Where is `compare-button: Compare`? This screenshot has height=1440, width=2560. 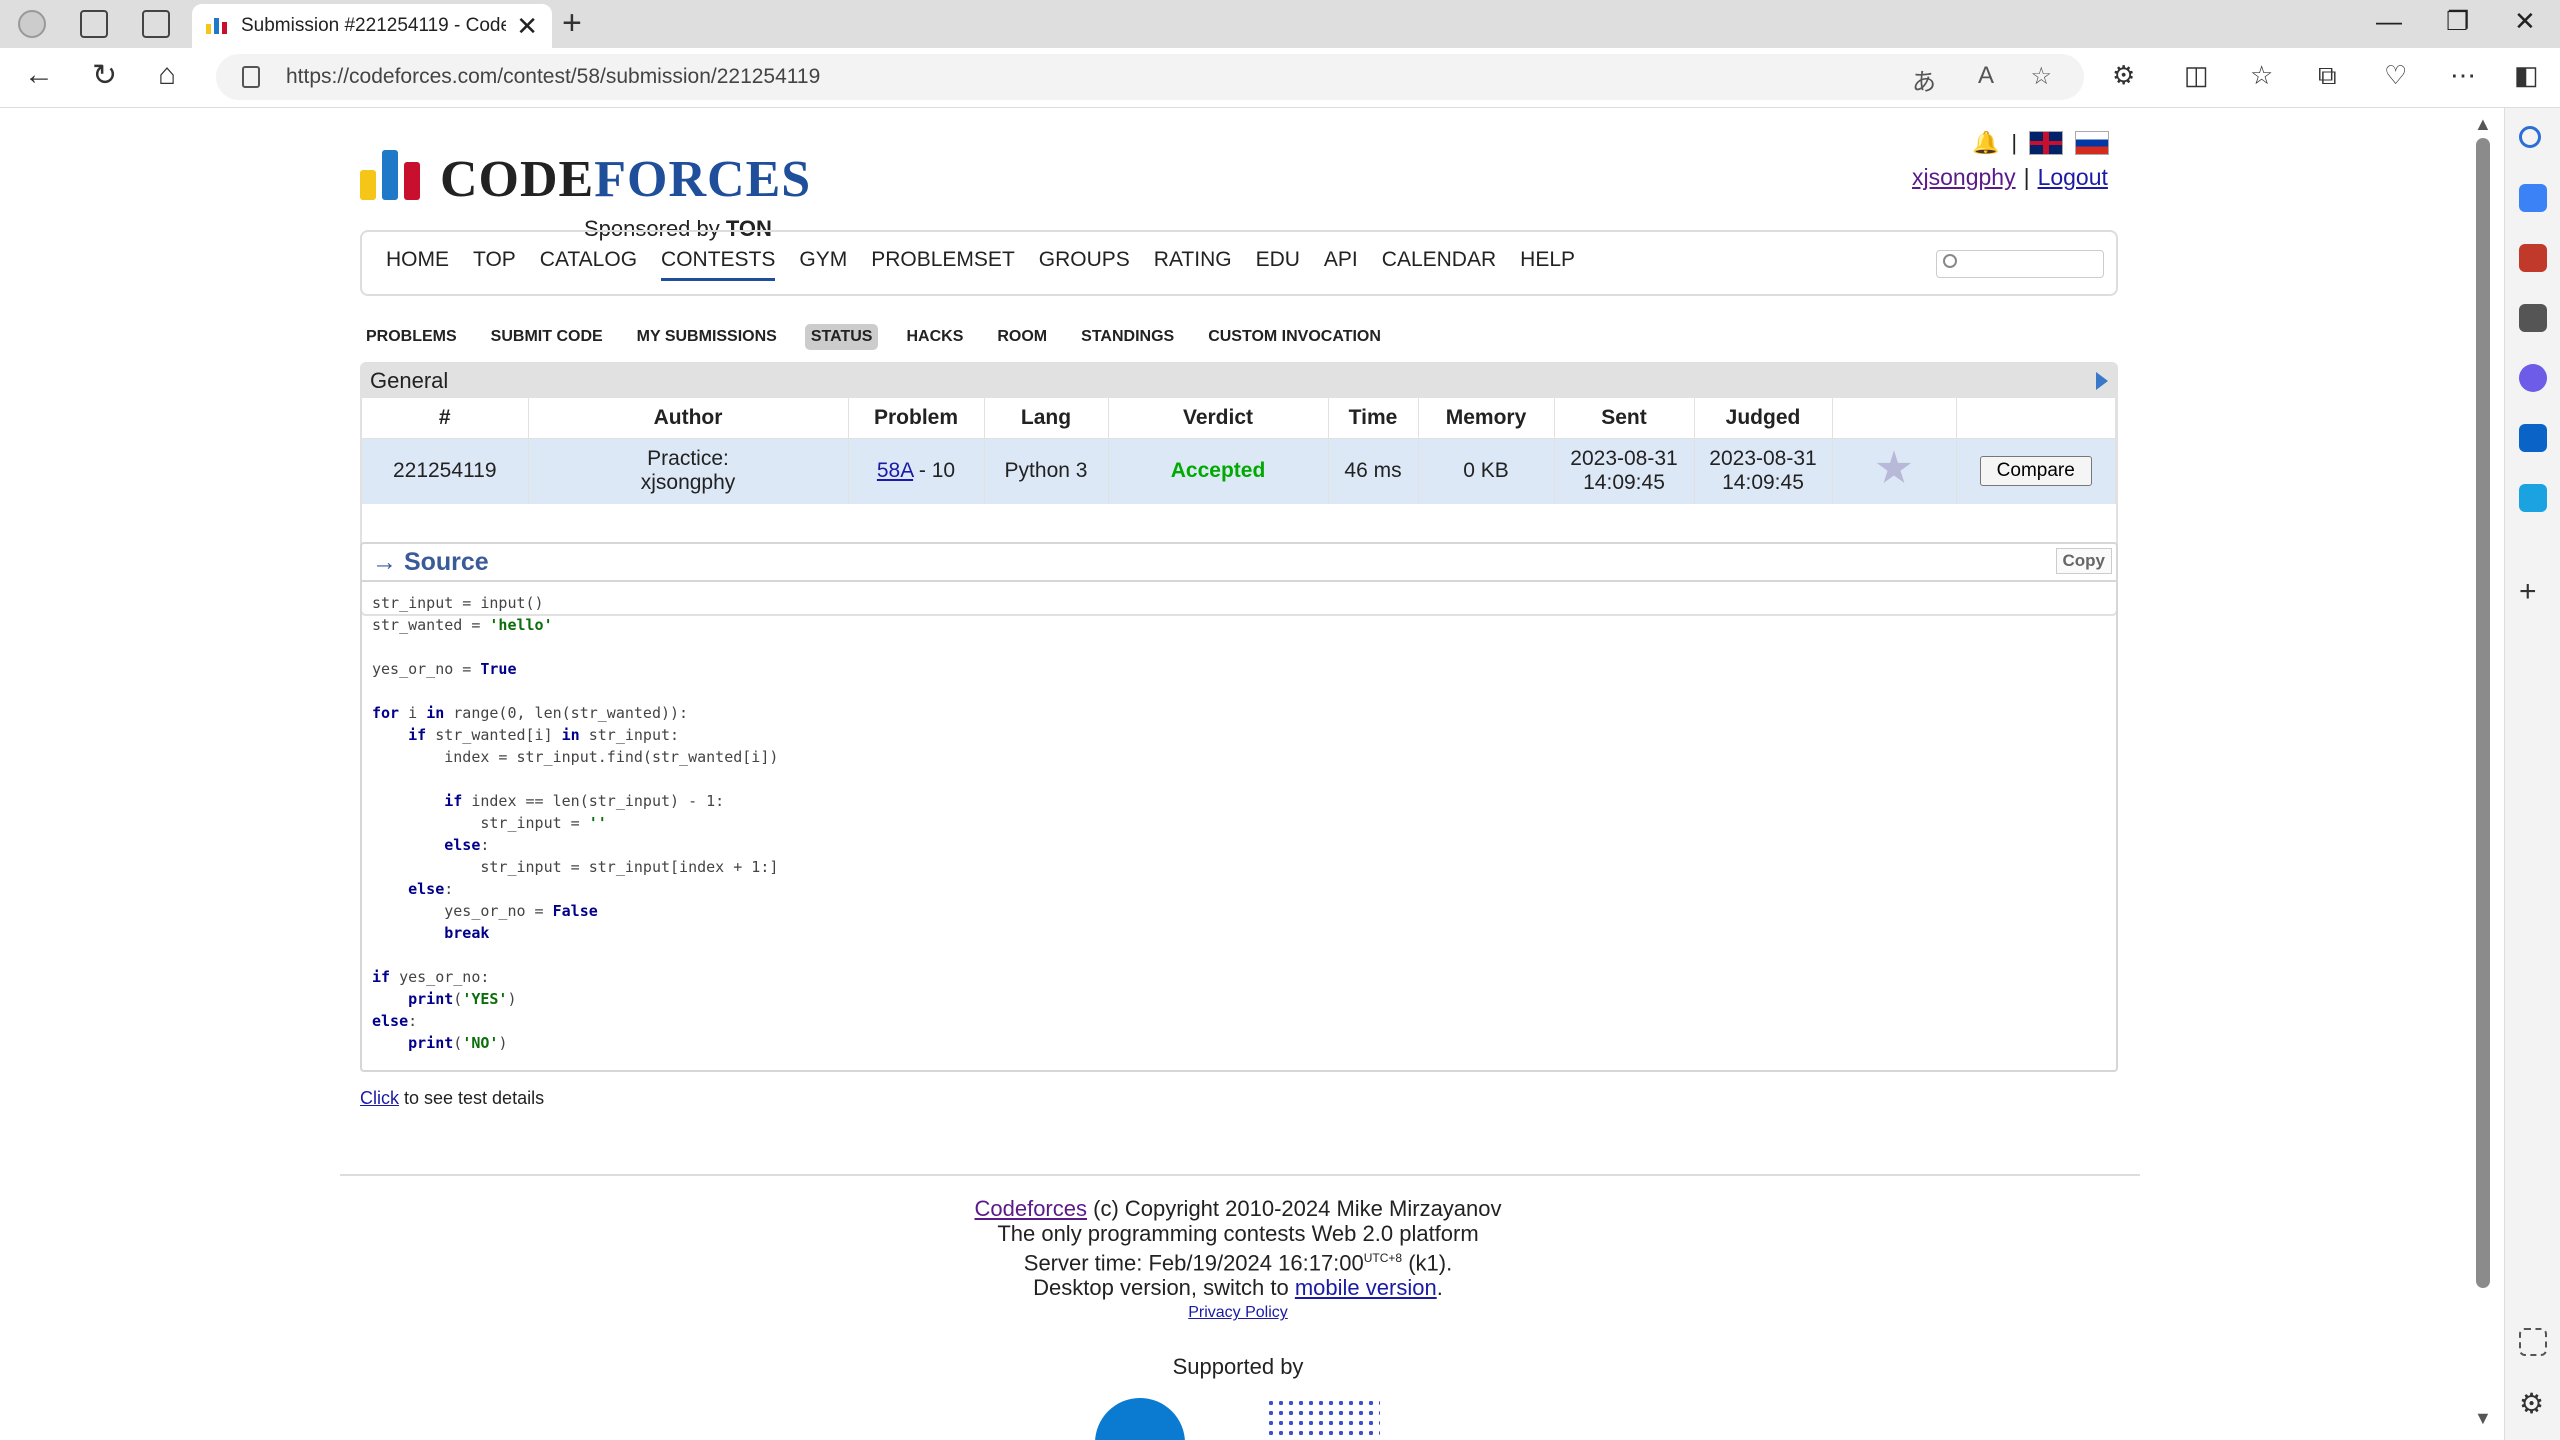
compare-button: Compare is located at coordinates (2035, 471).